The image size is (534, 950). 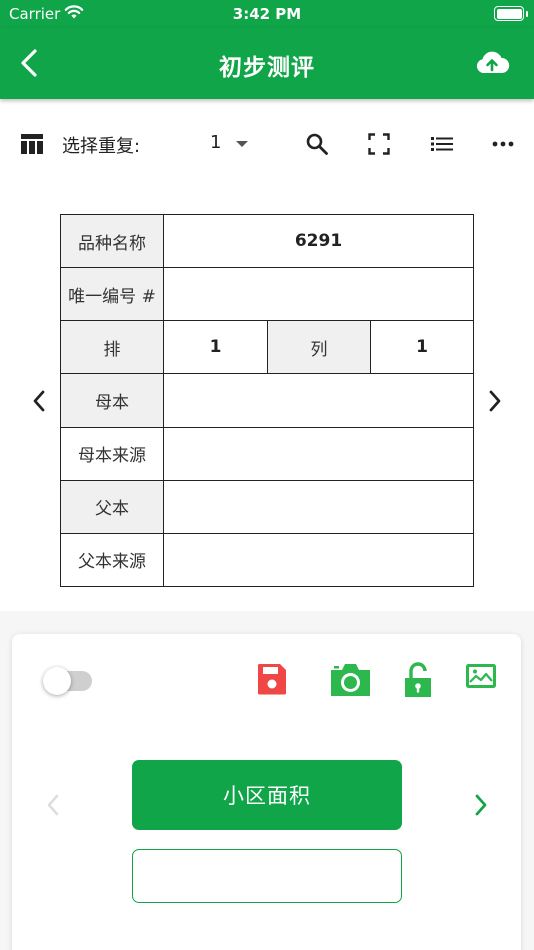 What do you see at coordinates (379, 144) in the screenshot?
I see `fullscreen-icon` at bounding box center [379, 144].